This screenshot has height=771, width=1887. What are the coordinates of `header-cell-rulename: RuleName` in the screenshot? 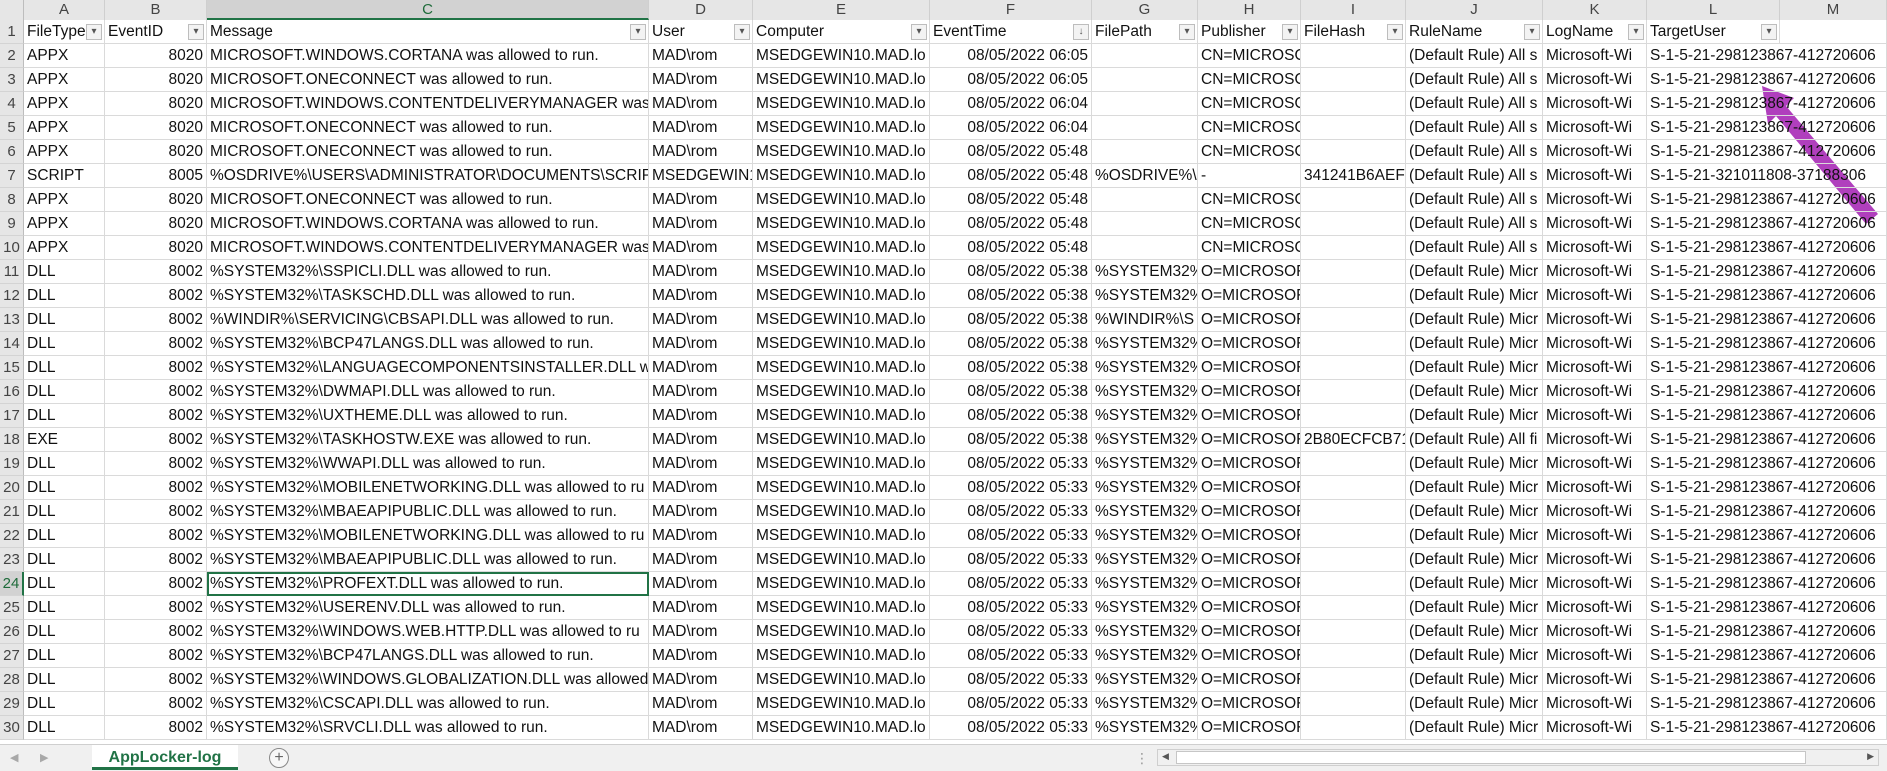 It's located at (1474, 32).